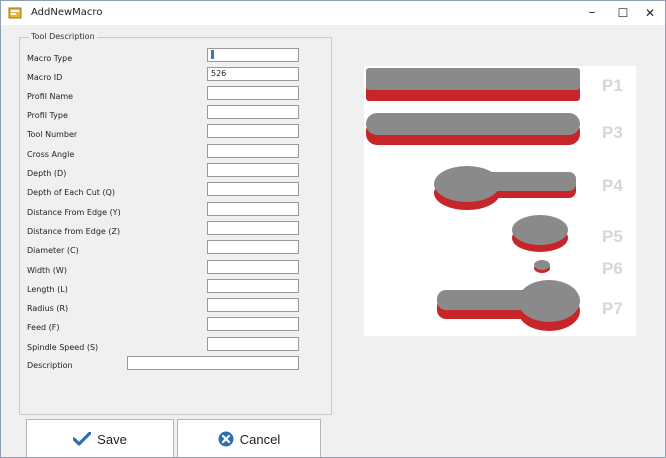  What do you see at coordinates (253, 74) in the screenshot?
I see `macro-id-input: 526` at bounding box center [253, 74].